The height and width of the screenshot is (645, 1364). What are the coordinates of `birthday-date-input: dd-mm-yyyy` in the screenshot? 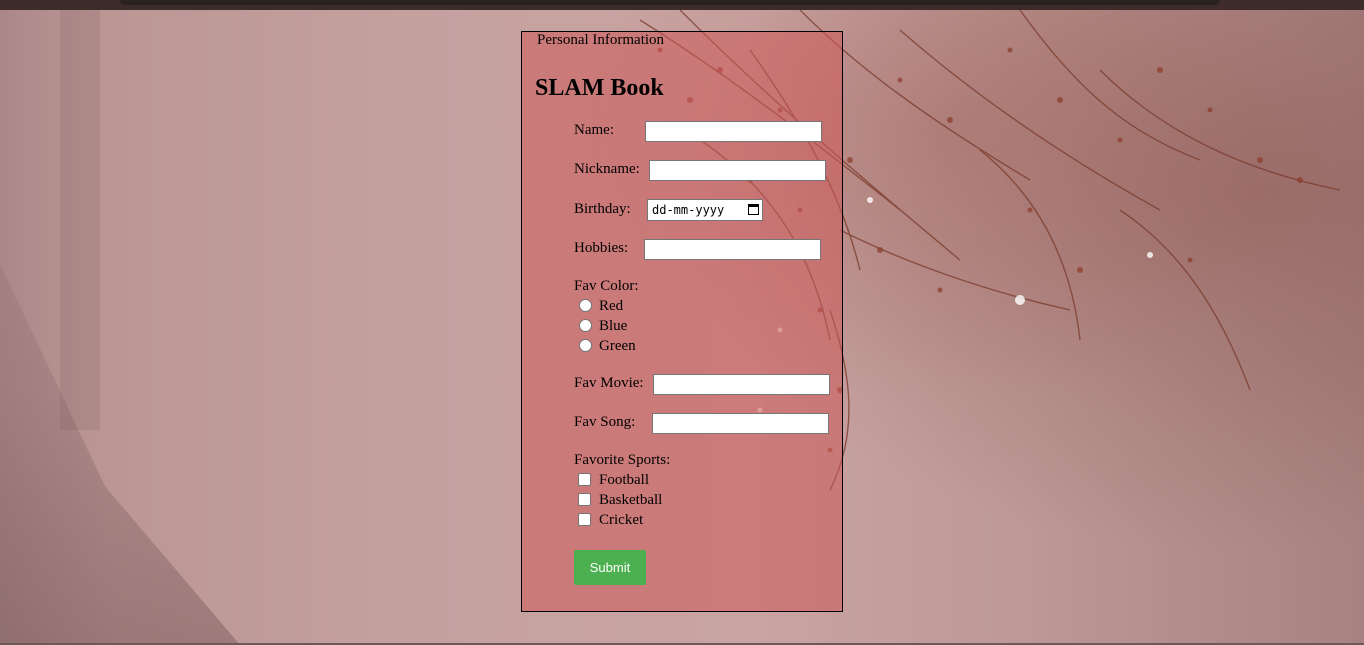 It's located at (705, 210).